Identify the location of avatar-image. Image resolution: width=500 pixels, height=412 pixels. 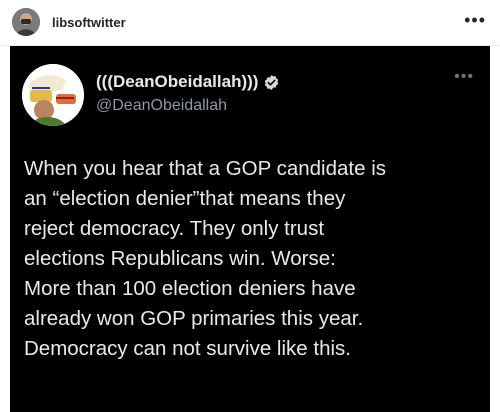
(26, 22).